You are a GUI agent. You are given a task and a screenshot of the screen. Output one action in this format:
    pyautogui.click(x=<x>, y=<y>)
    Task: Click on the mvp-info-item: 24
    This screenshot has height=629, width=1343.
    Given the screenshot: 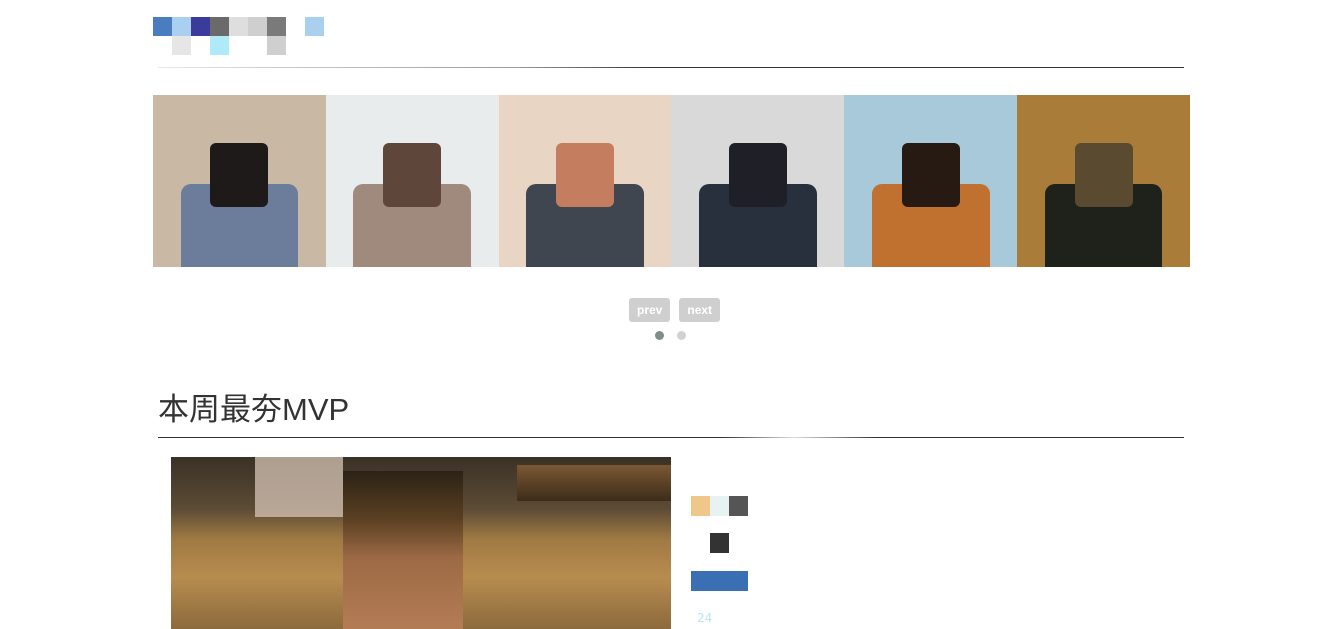 What is the action you would take?
    pyautogui.click(x=721, y=618)
    